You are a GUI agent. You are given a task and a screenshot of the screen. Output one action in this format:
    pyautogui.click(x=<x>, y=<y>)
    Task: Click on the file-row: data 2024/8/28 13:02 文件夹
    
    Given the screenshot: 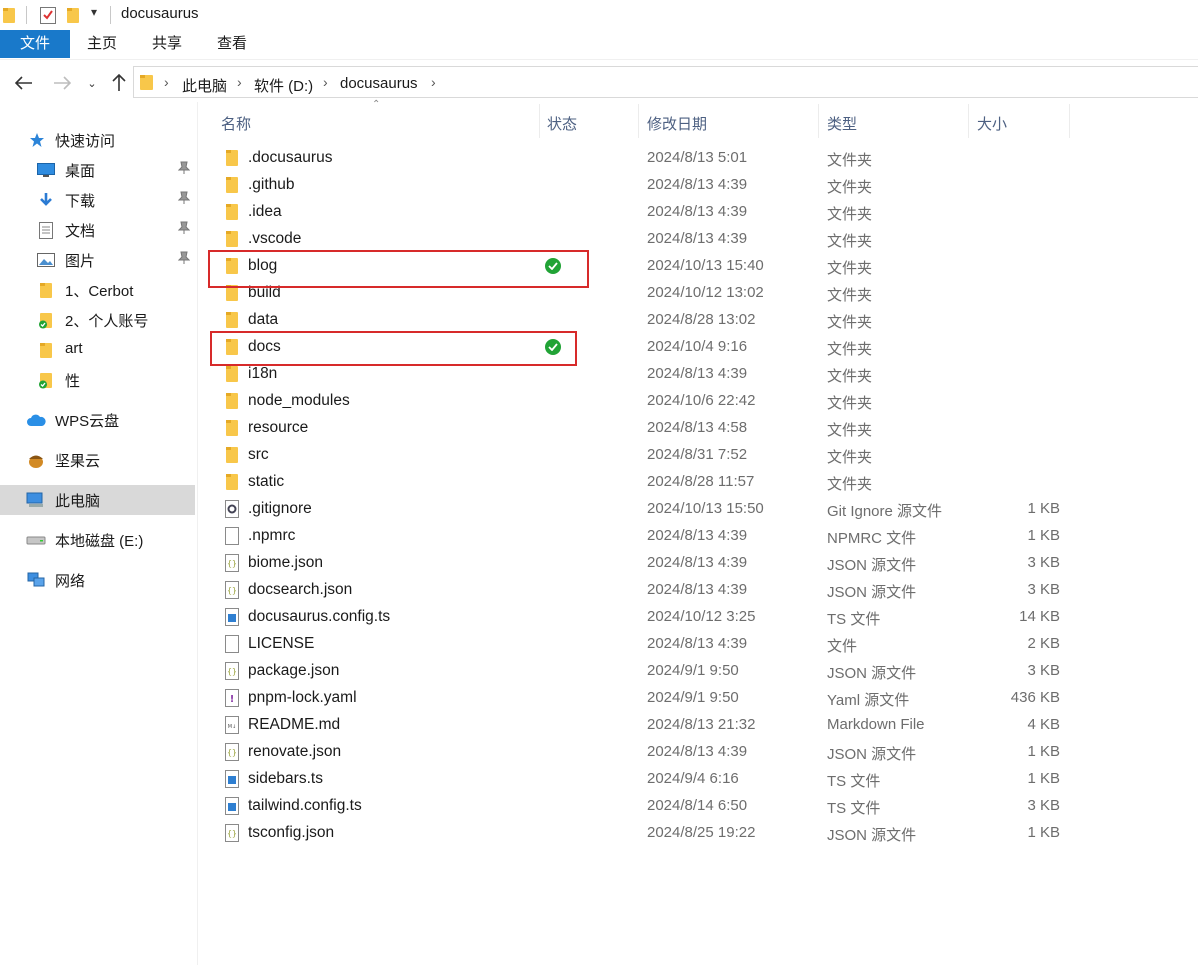 What is the action you would take?
    pyautogui.click(x=640, y=320)
    